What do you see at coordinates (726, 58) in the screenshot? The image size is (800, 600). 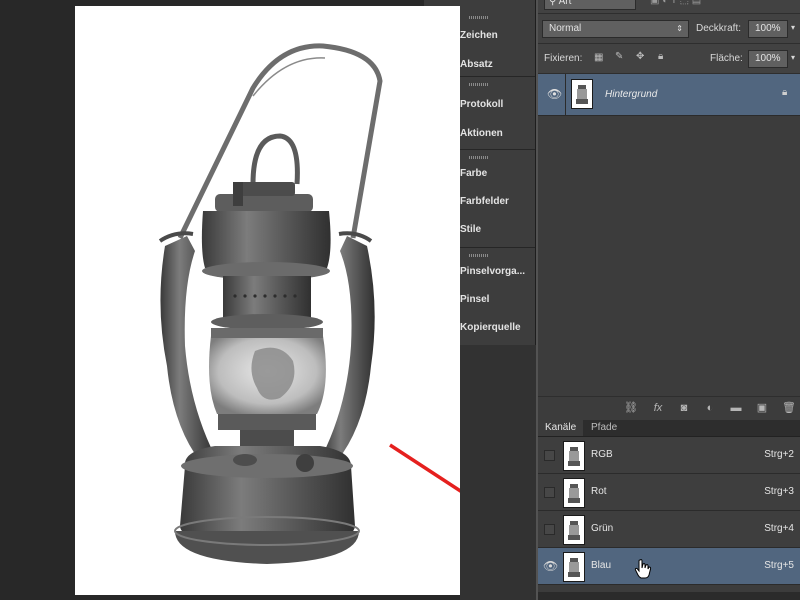 I see `fill-label: Fläche:` at bounding box center [726, 58].